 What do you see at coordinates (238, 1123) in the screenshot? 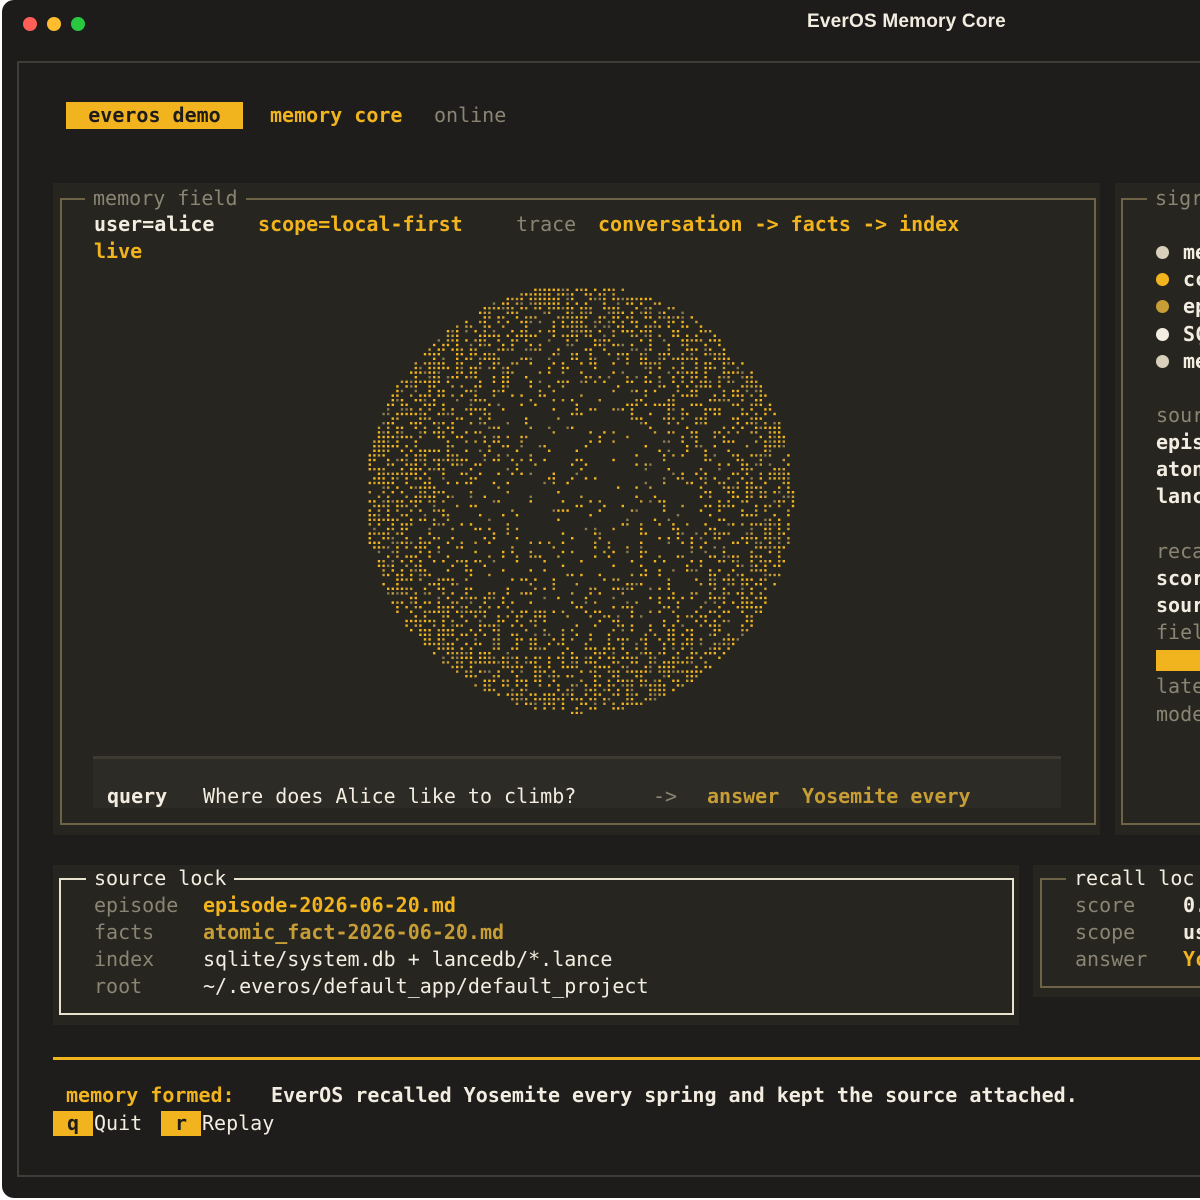
I see `replay-label: Replay` at bounding box center [238, 1123].